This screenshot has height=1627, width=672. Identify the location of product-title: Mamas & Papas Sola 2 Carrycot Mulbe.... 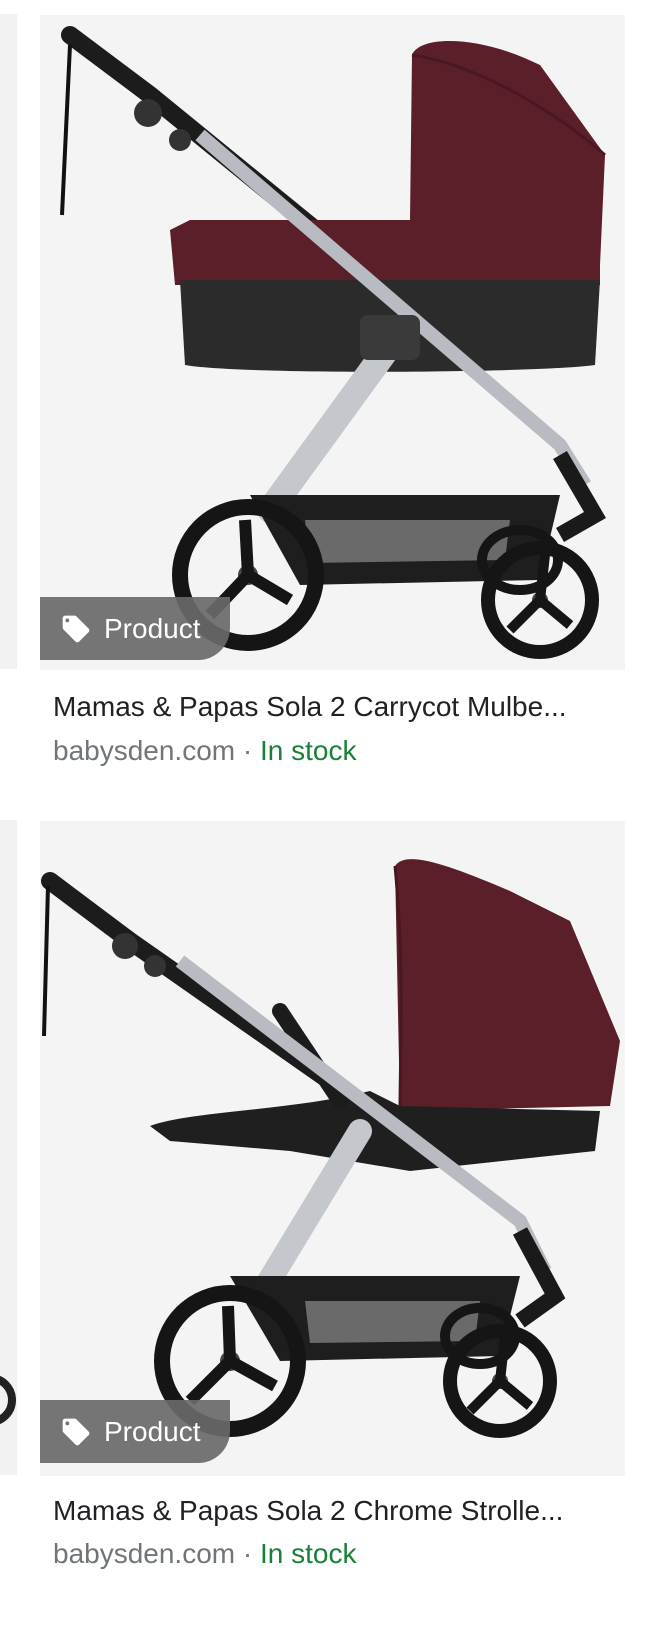
(333, 707).